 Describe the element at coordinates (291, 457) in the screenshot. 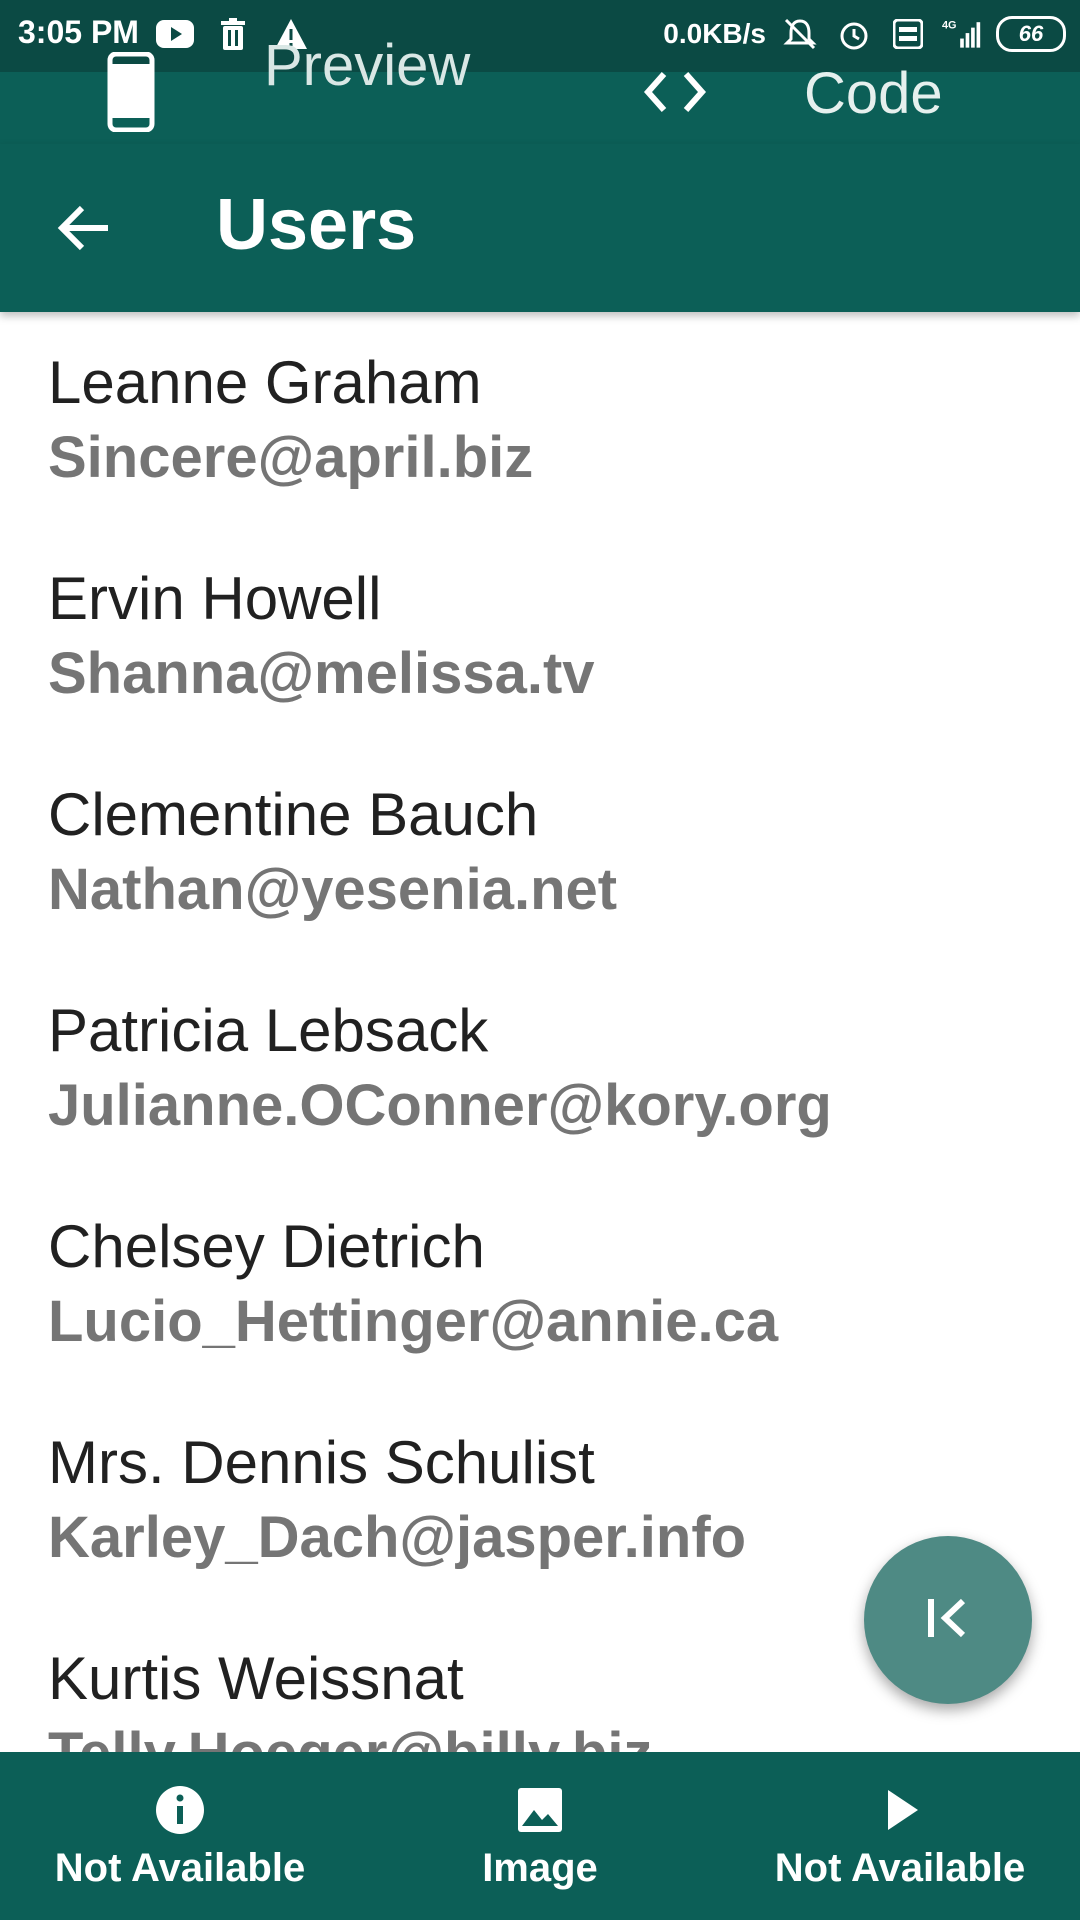

I see `user-email: Sincere@april.biz` at that location.